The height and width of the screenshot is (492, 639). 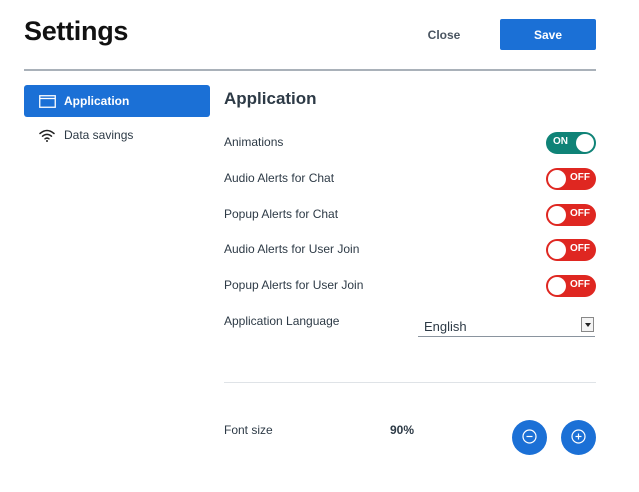 I want to click on toggle-state: ON, so click(x=560, y=141).